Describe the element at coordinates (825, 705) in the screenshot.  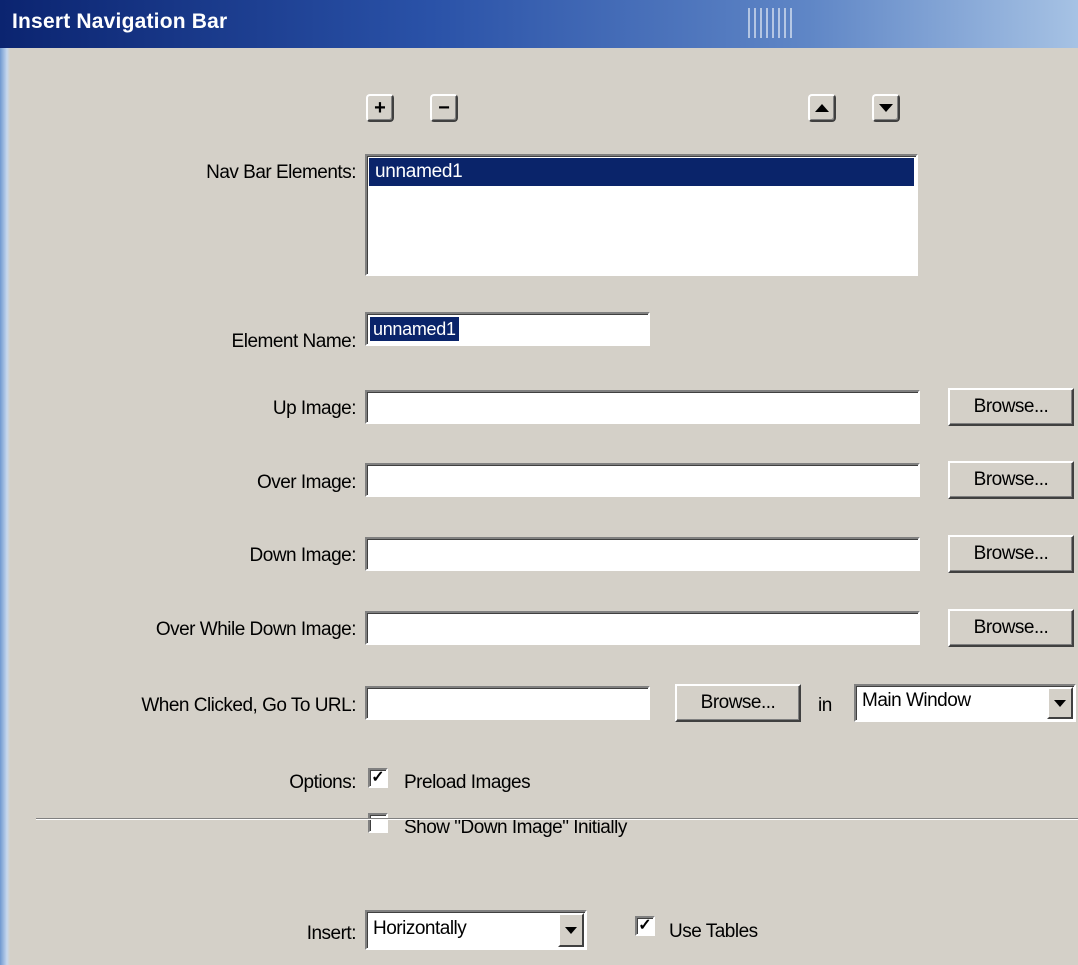
I see `in-label: in` at that location.